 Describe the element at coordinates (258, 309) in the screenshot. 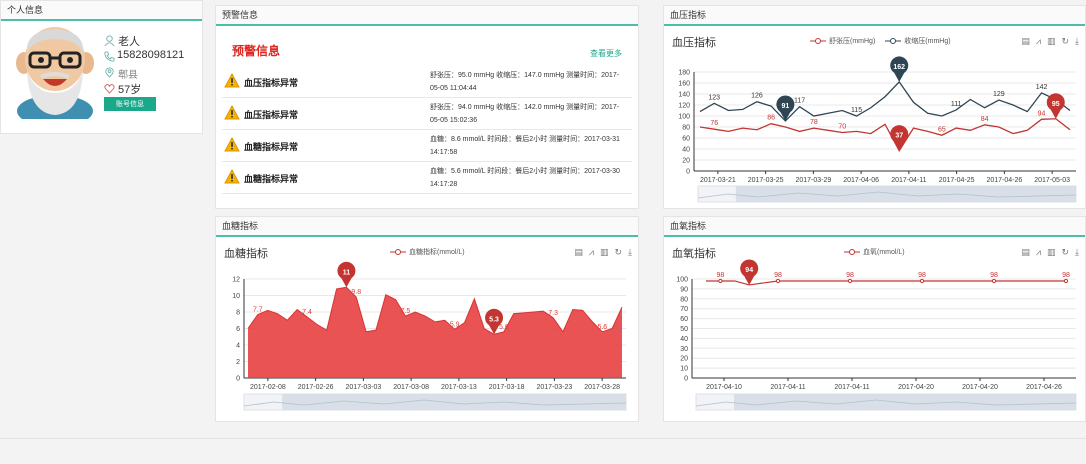

I see `data-label: 7.7` at that location.